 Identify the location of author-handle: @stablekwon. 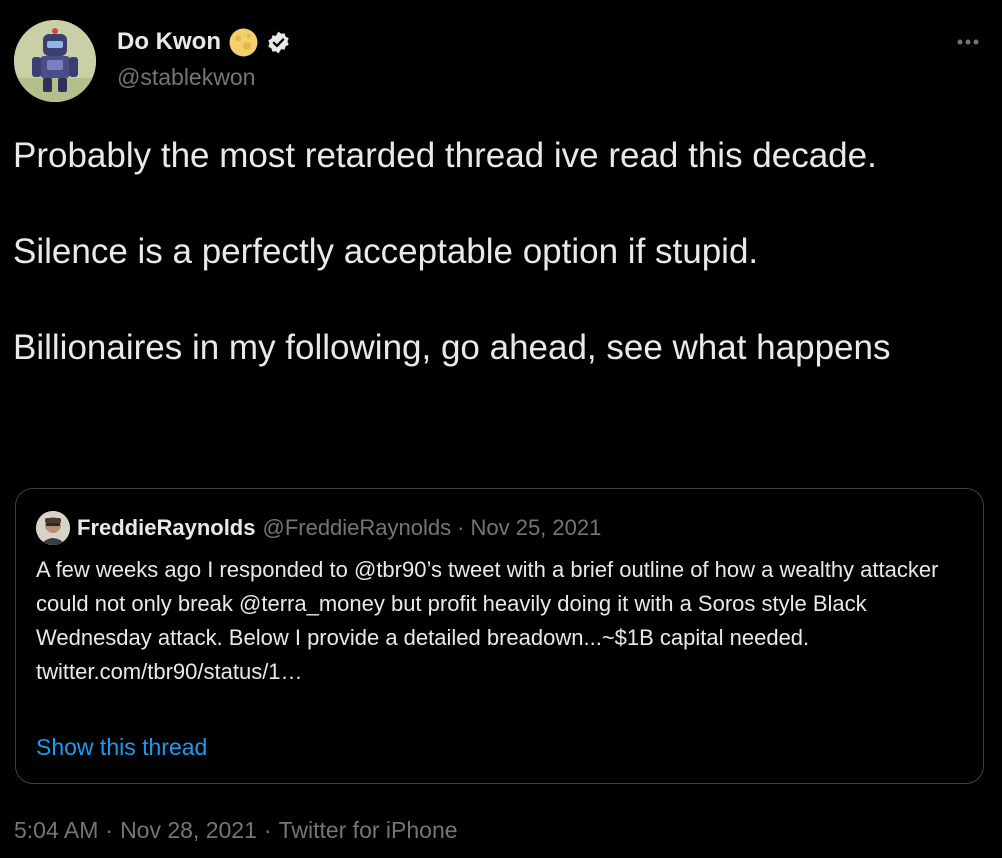
(186, 77).